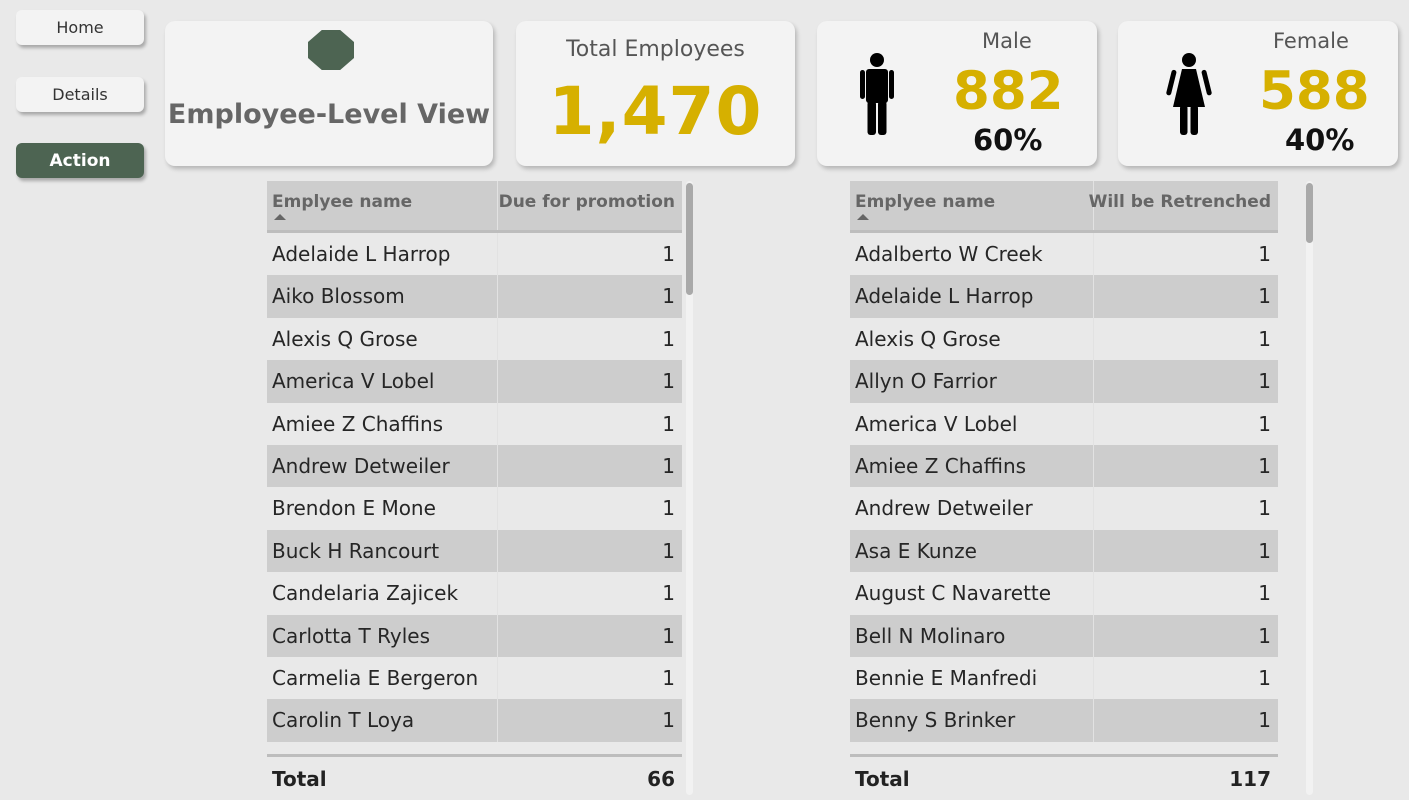 The image size is (1409, 800). Describe the element at coordinates (655, 111) in the screenshot. I see `total-employees-value: 1,470` at that location.